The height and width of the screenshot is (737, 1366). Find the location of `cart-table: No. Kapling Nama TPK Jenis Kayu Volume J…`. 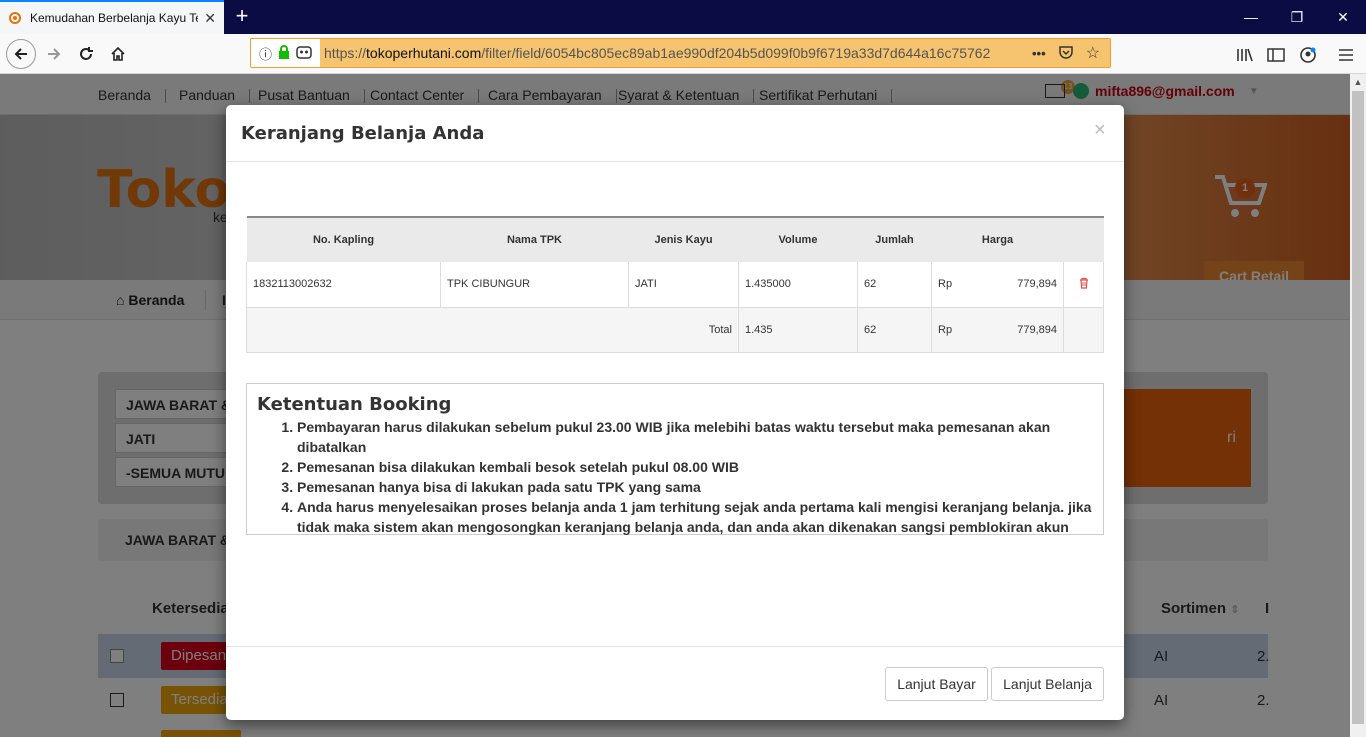

cart-table: No. Kapling Nama TPK Jenis Kayu Volume J… is located at coordinates (675, 284).